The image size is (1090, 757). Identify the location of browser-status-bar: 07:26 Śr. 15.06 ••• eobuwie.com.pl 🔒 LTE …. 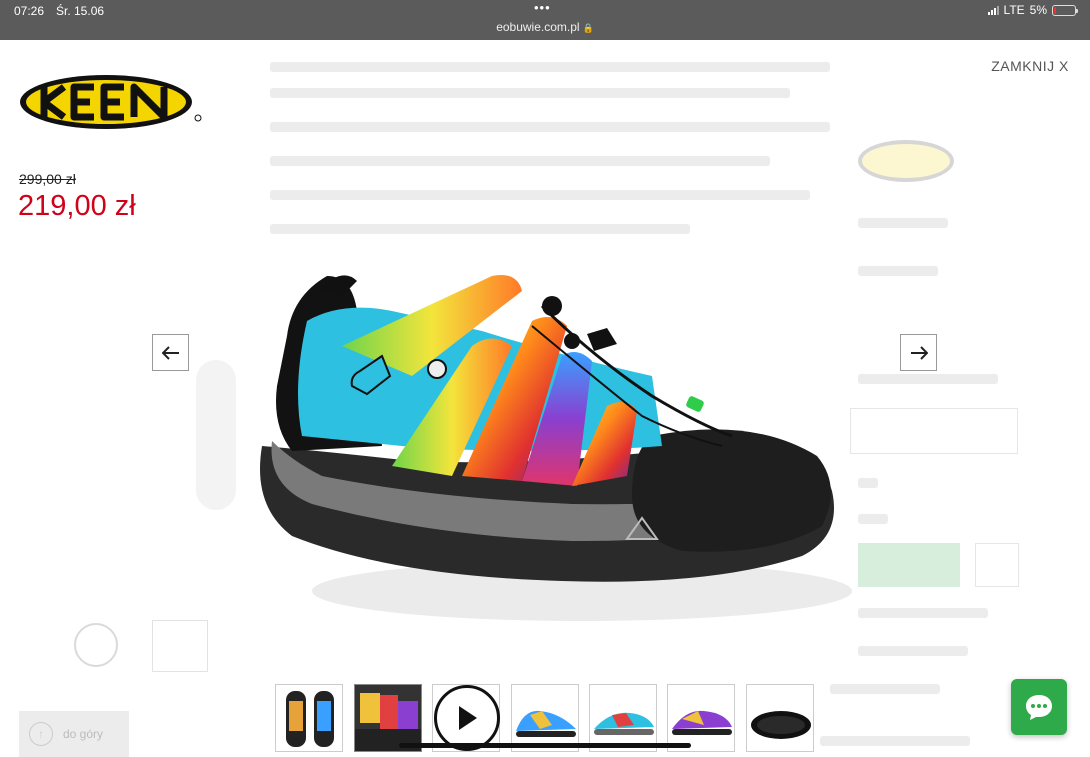
(545, 20).